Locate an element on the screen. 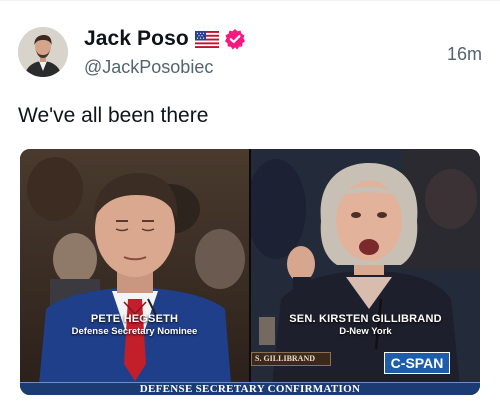 This screenshot has width=500, height=413. cspan-logo: C-SPAN is located at coordinates (417, 363).